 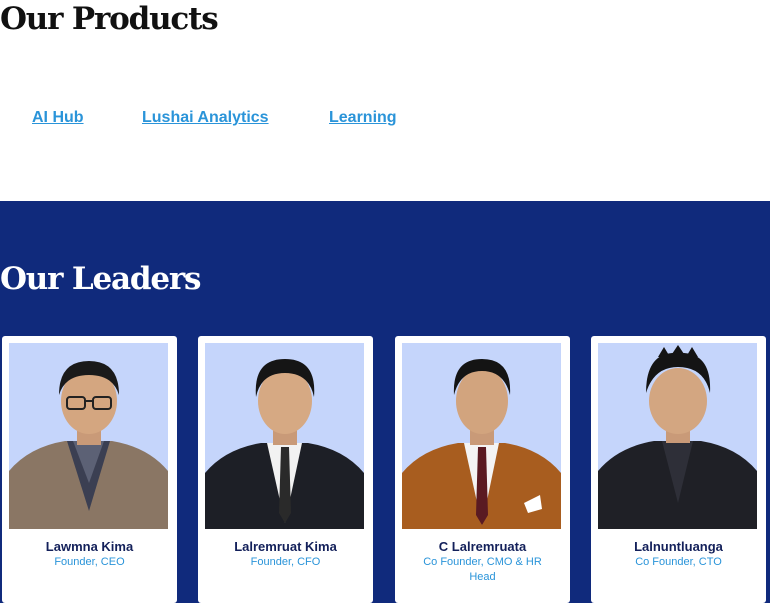 What do you see at coordinates (363, 118) in the screenshot?
I see `product-link-learning: Learning` at bounding box center [363, 118].